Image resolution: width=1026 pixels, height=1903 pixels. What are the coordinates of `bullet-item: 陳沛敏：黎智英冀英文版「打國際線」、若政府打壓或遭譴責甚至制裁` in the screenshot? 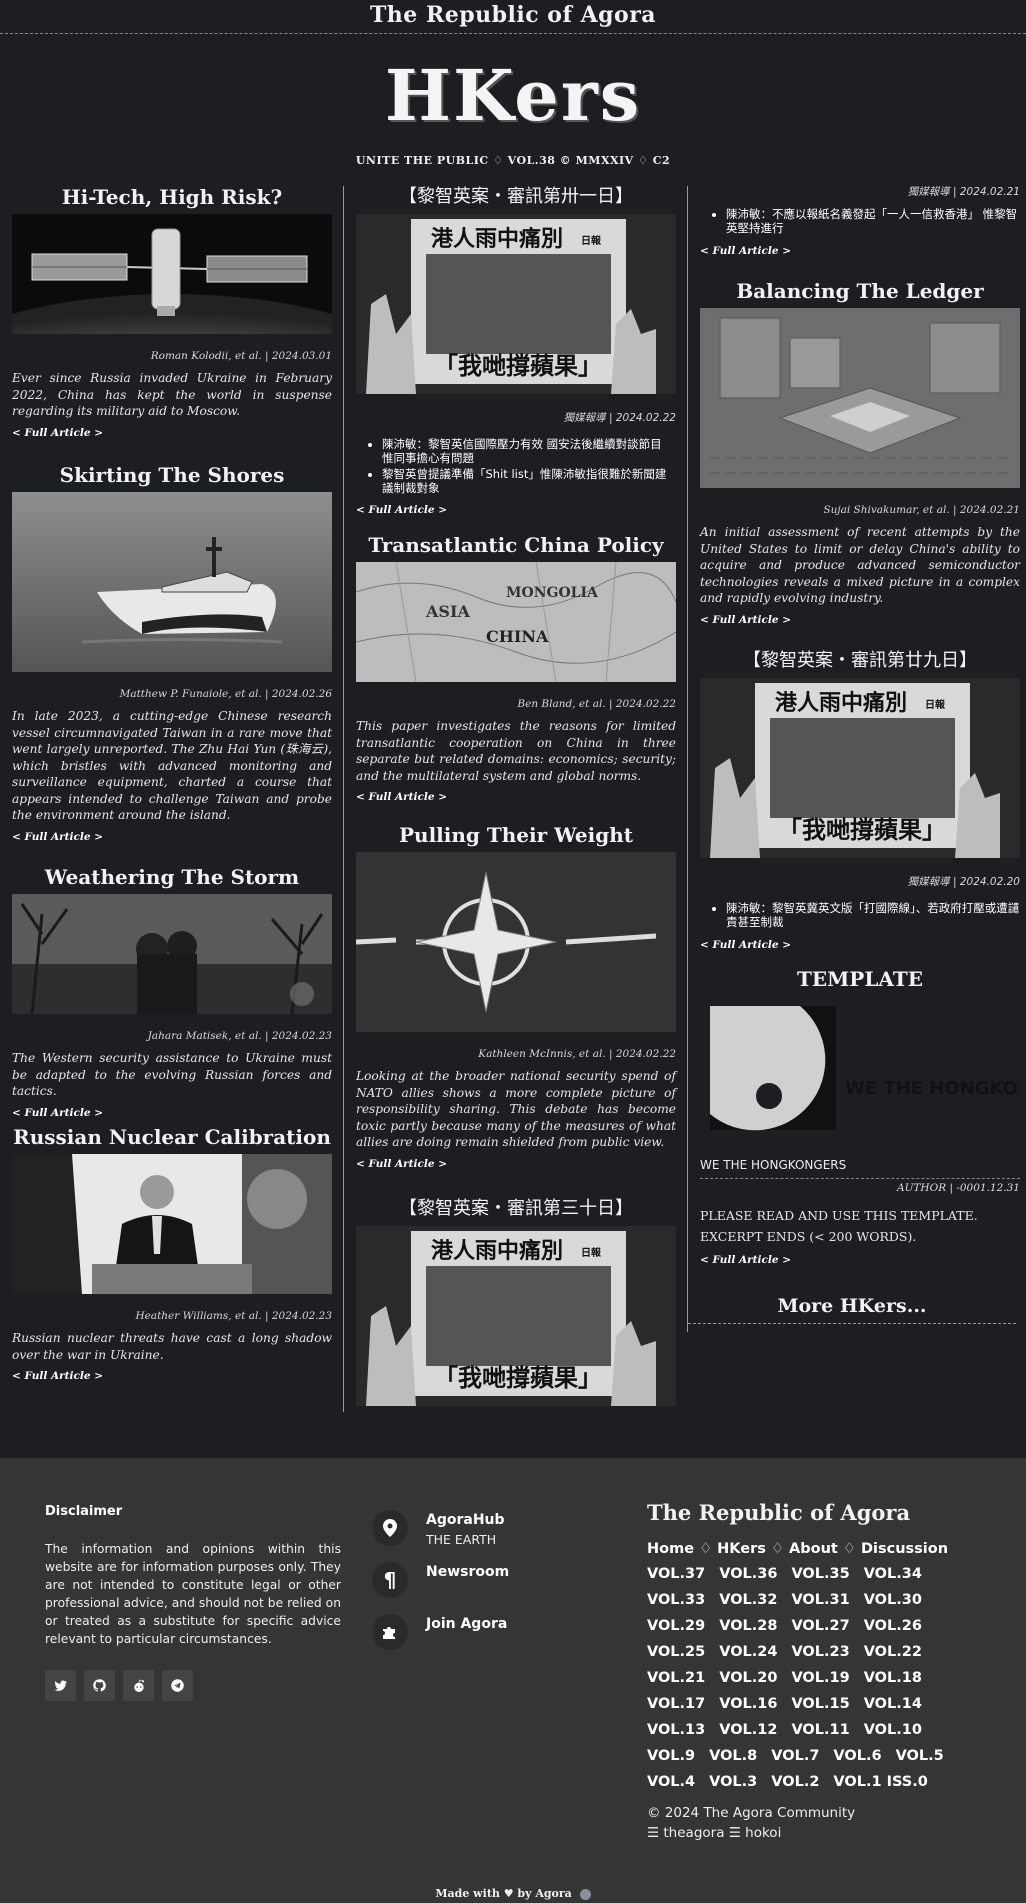 It's located at (873, 915).